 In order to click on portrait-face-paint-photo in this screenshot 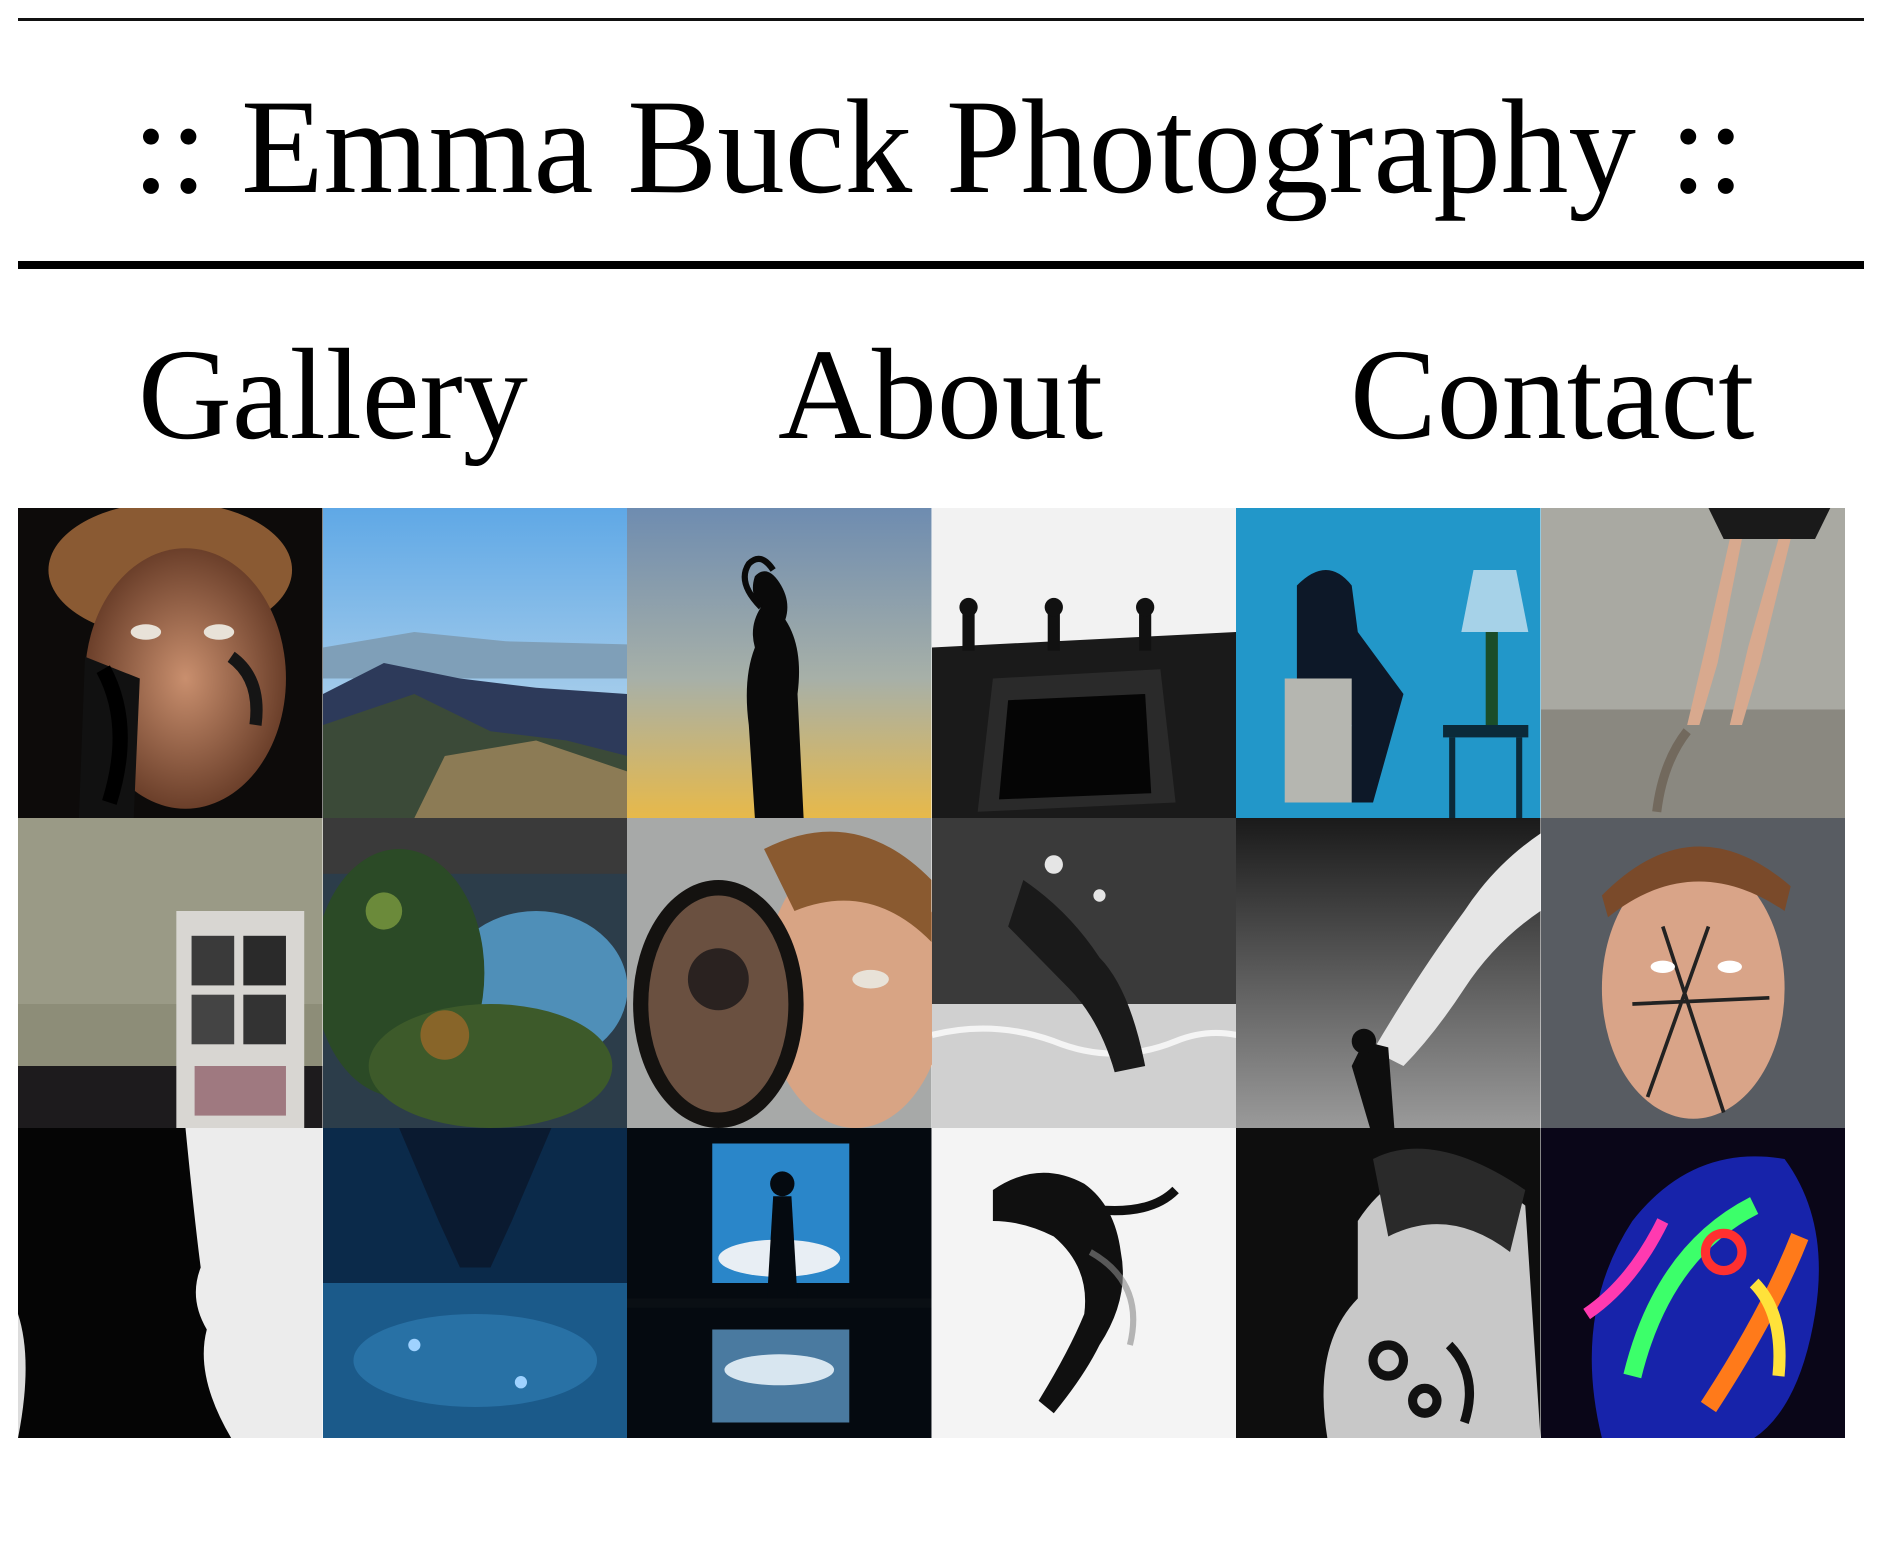, I will do `click(170, 663)`.